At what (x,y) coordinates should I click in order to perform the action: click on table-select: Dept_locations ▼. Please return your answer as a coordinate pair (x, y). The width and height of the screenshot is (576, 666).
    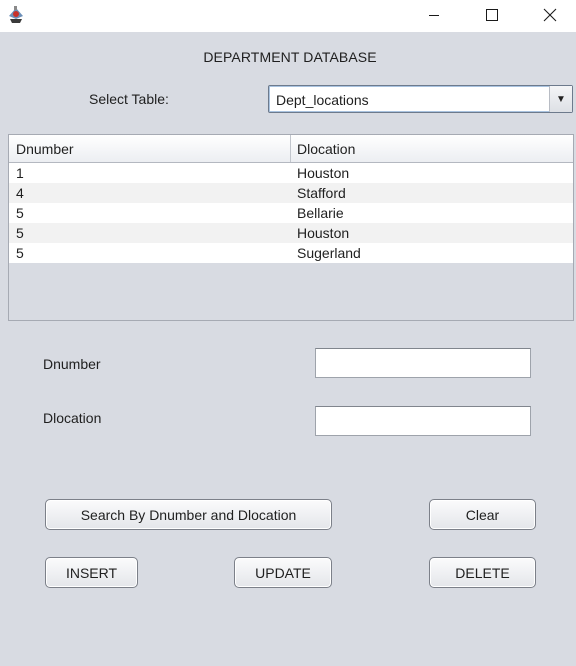
    Looking at the image, I should click on (420, 99).